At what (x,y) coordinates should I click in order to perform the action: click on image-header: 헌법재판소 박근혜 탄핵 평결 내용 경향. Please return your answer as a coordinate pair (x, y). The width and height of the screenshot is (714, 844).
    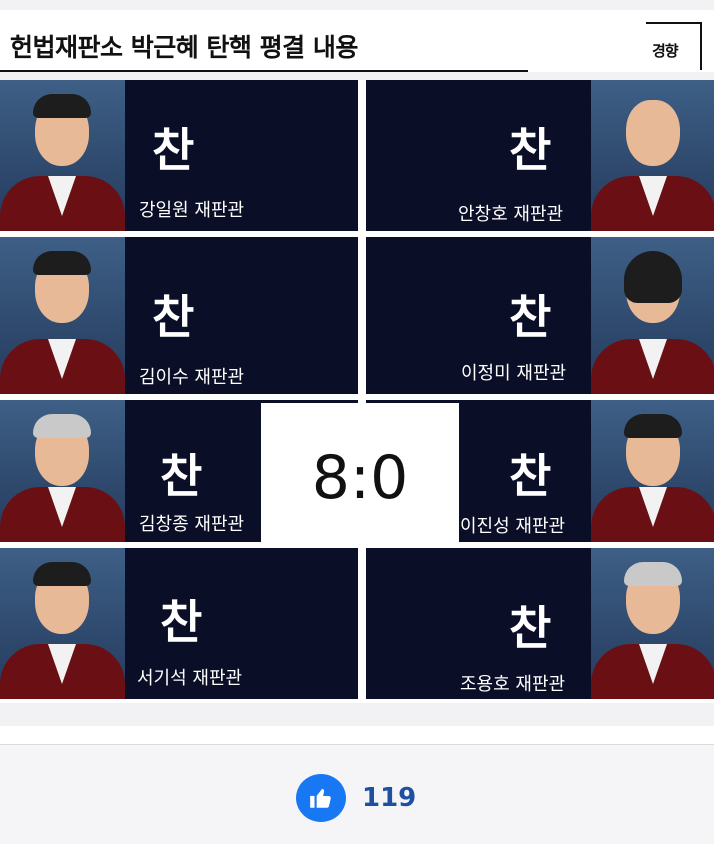
    Looking at the image, I should click on (357, 41).